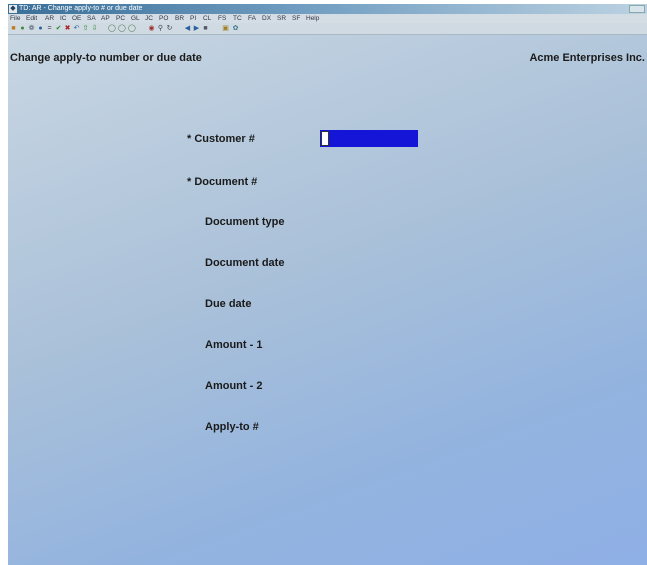 The width and height of the screenshot is (647, 565). I want to click on up-icon: ⇧, so click(85, 28).